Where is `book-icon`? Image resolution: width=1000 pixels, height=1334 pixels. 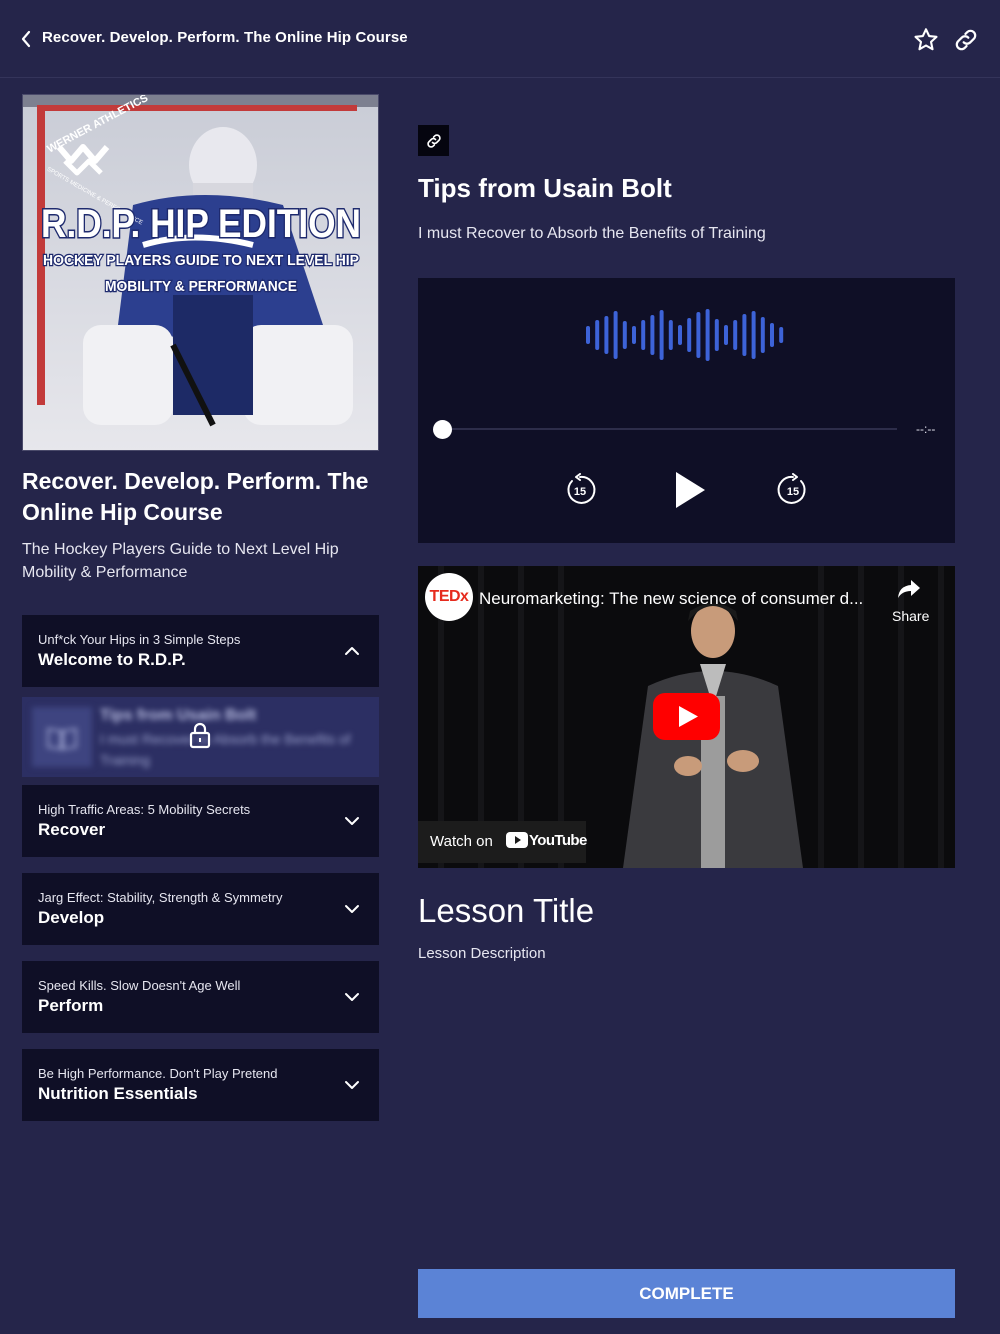
book-icon is located at coordinates (62, 739).